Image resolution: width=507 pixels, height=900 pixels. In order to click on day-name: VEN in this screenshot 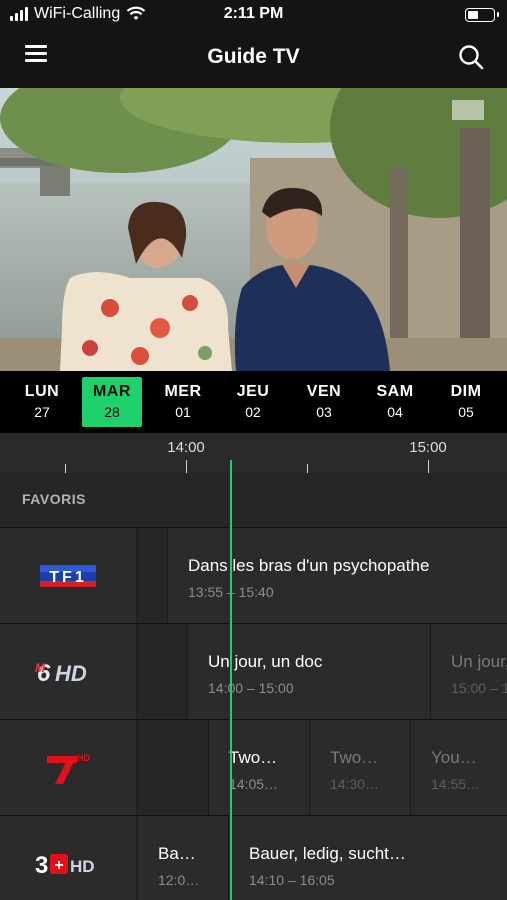, I will do `click(324, 391)`.